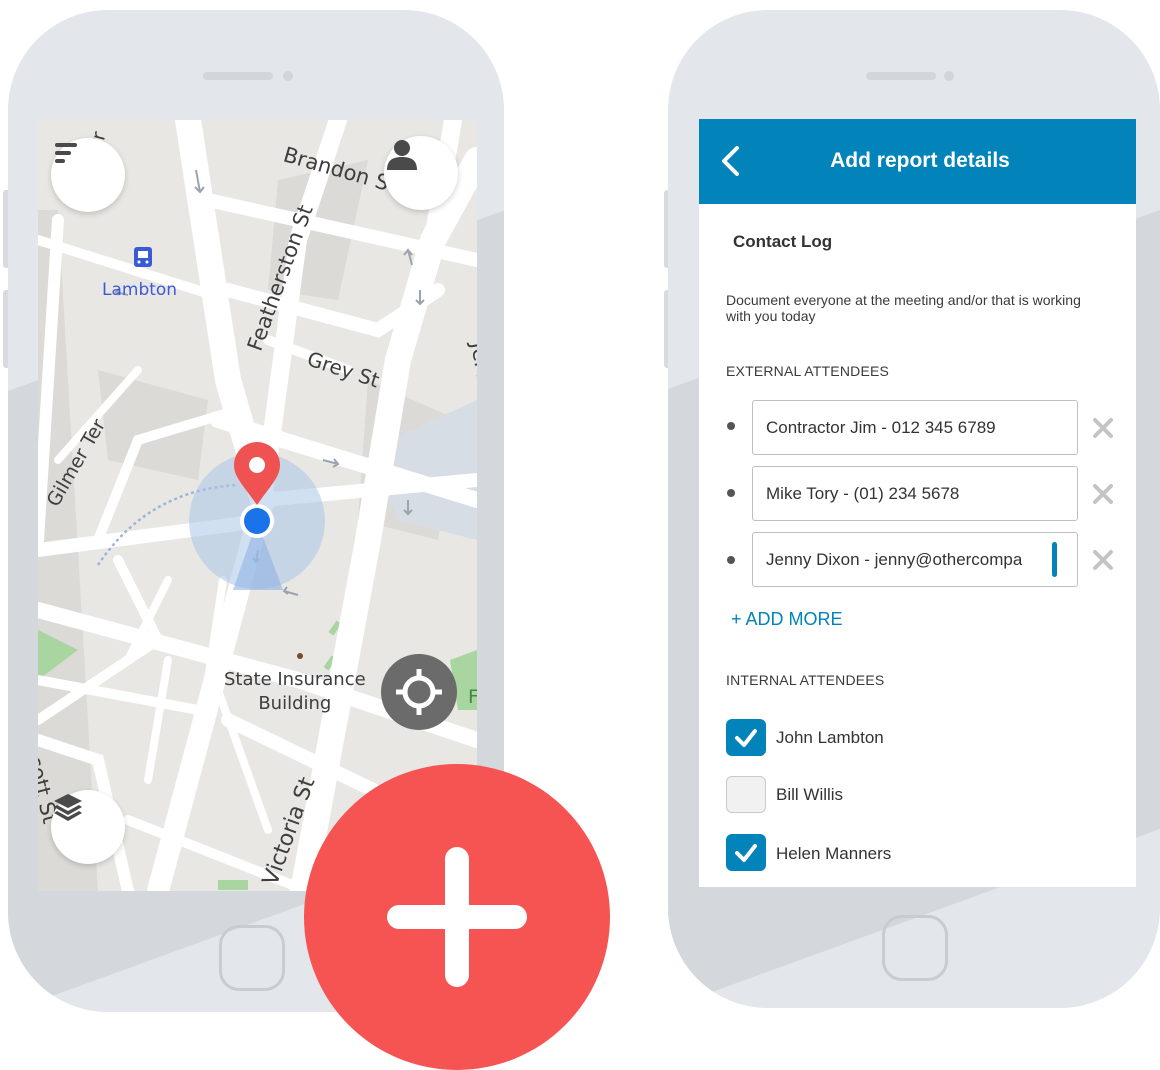 The image size is (1160, 1070). I want to click on internal-attendee-label: Bill Willis, so click(810, 794).